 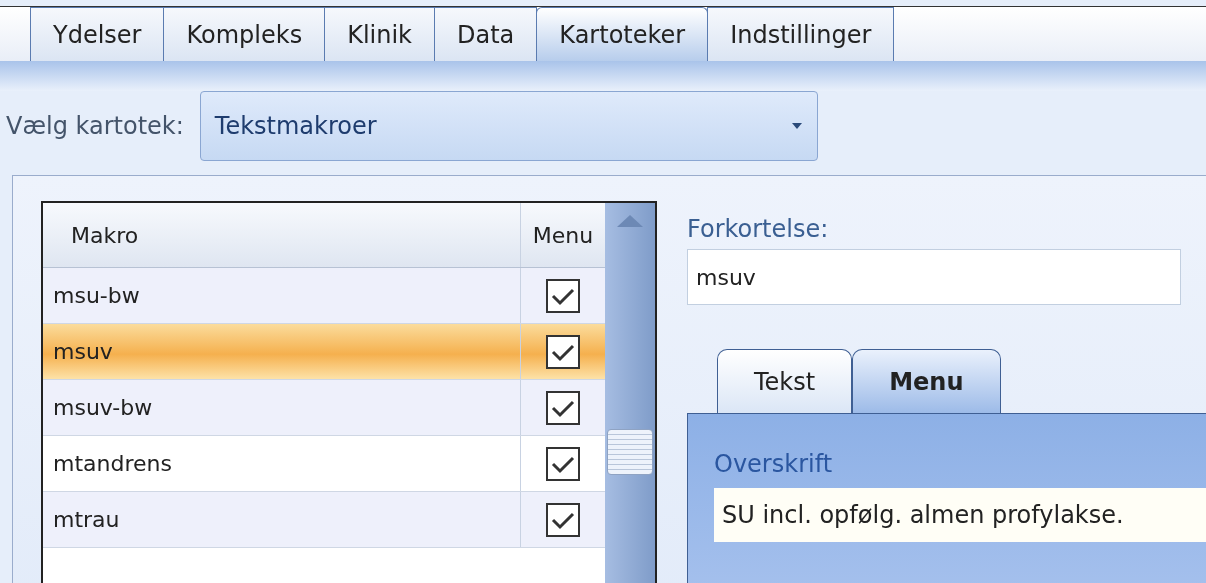 I want to click on catalog-dropdown: Tekstmakroer, so click(x=508, y=126).